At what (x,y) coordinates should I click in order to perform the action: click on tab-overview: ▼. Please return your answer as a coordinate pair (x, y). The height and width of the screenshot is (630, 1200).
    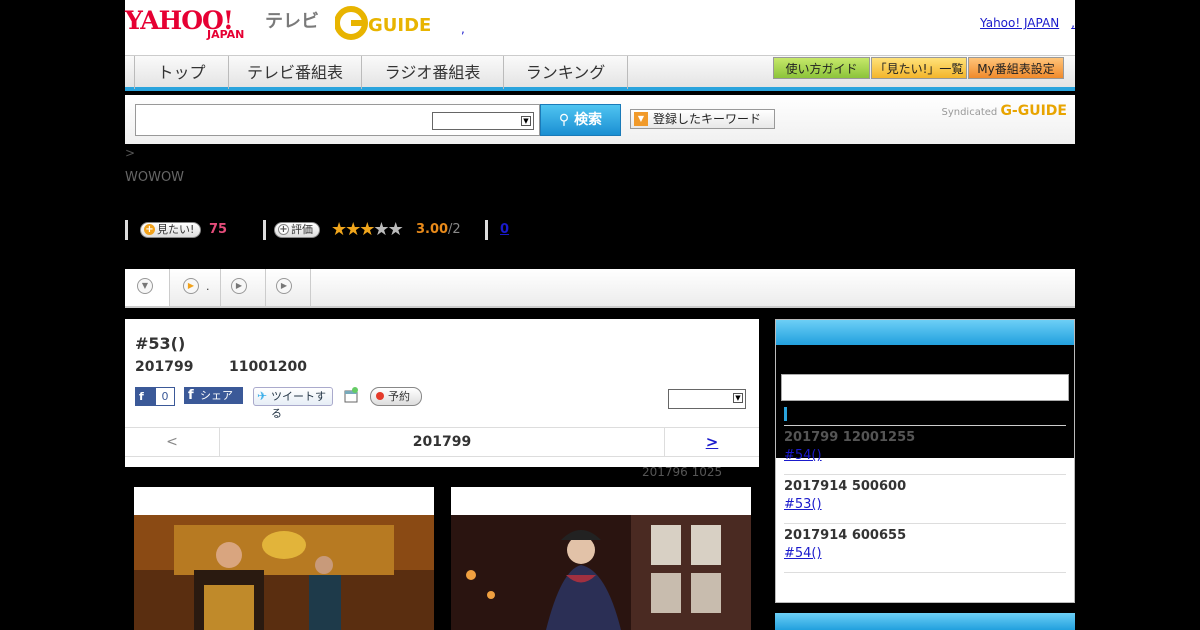
    Looking at the image, I should click on (147, 287).